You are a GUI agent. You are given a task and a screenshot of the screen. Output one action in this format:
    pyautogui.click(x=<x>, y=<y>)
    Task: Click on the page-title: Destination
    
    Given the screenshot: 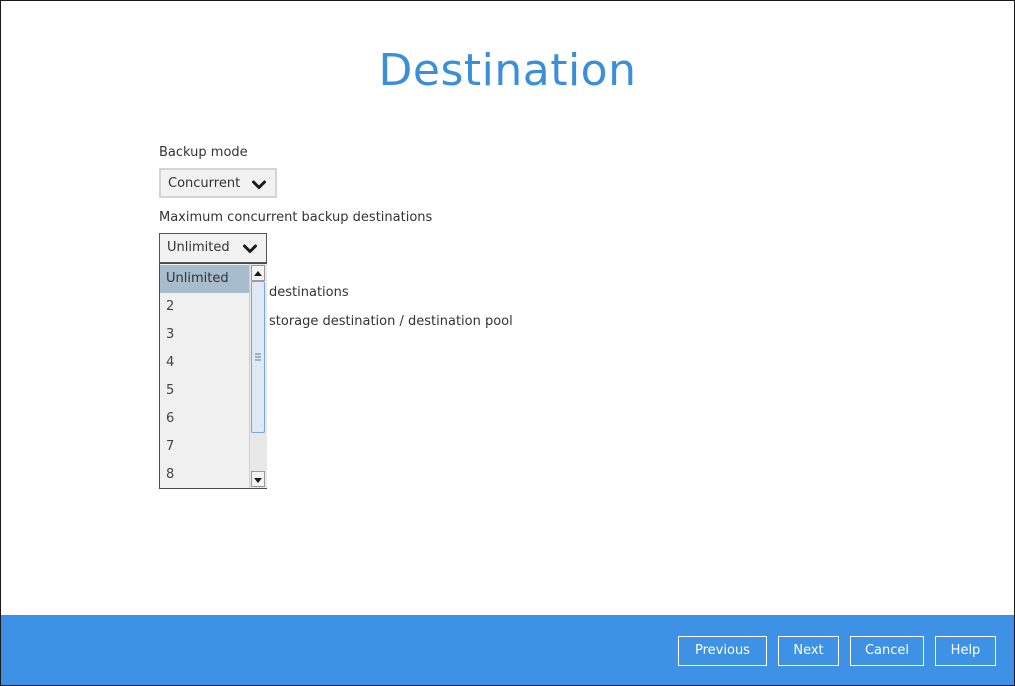 What is the action you would take?
    pyautogui.click(x=507, y=70)
    